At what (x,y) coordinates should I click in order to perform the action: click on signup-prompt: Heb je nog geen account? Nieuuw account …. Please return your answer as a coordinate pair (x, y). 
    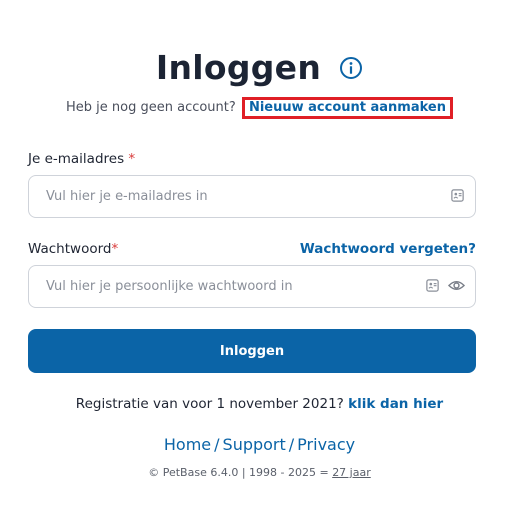
    Looking at the image, I should click on (259, 108).